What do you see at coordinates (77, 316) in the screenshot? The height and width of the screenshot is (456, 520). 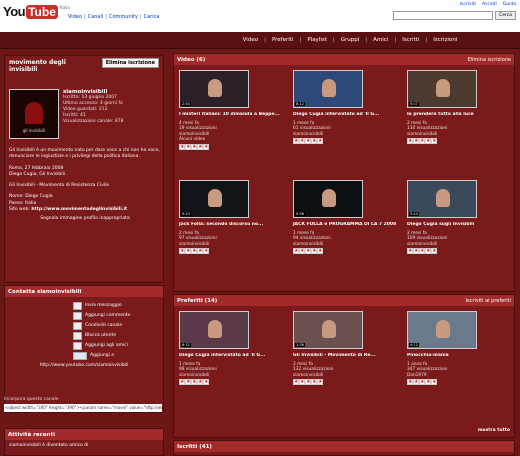 I see `comment-icon` at bounding box center [77, 316].